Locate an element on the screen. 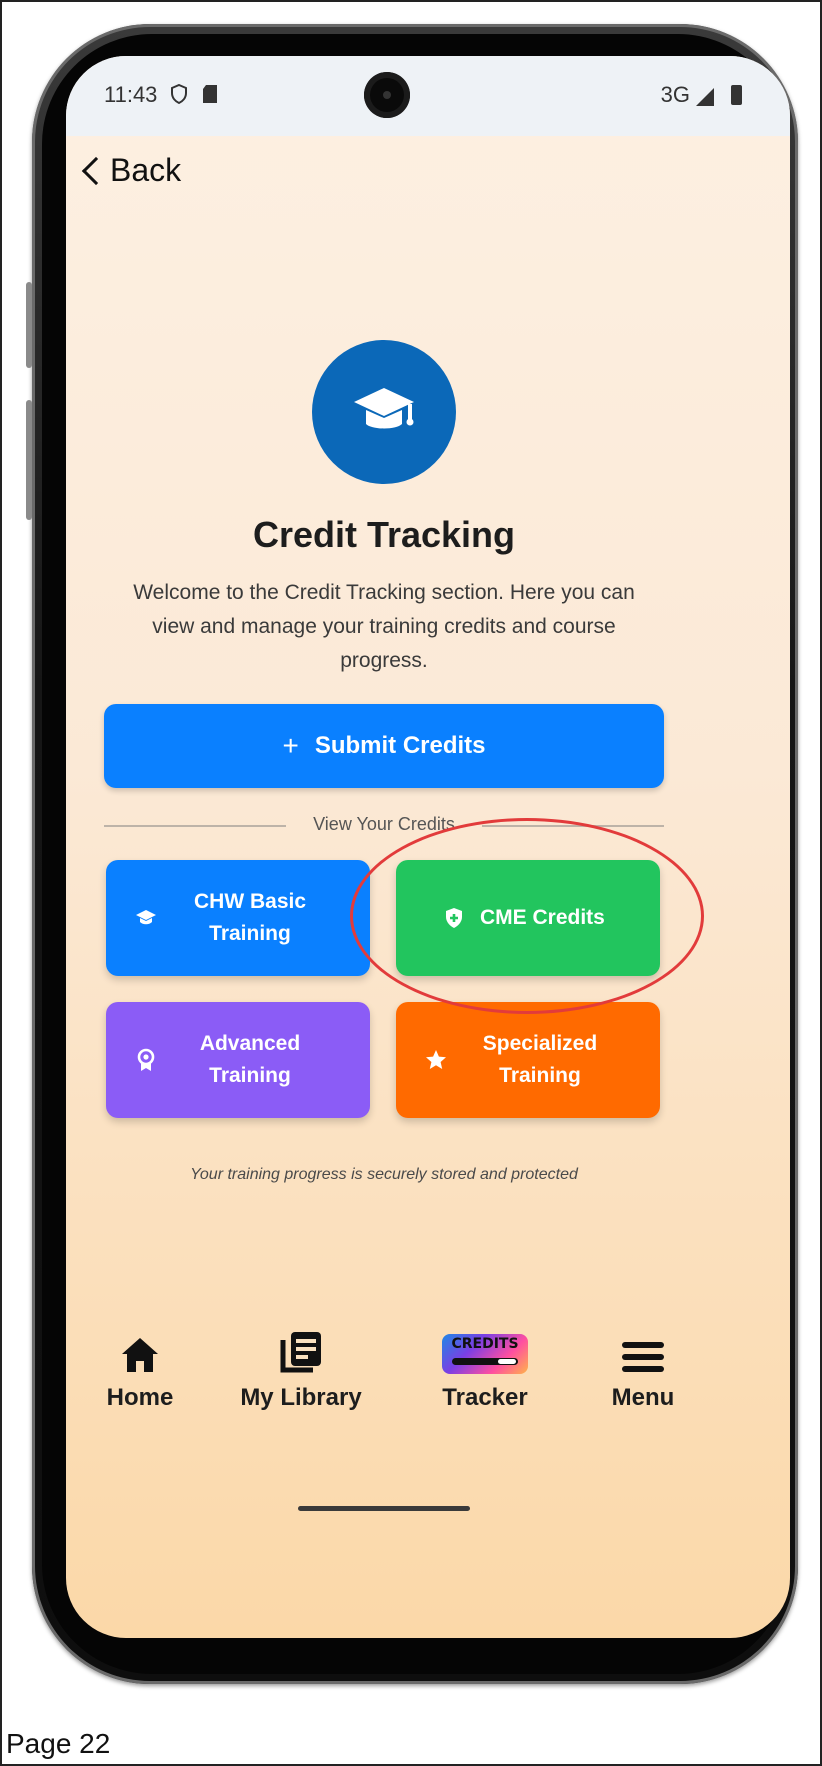 This screenshot has width=822, height=1766. tile-label-line1: Specialized is located at coordinates (540, 1043).